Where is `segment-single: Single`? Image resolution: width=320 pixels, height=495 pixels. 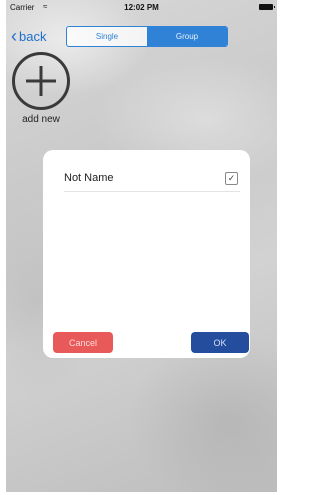 segment-single: Single is located at coordinates (107, 36).